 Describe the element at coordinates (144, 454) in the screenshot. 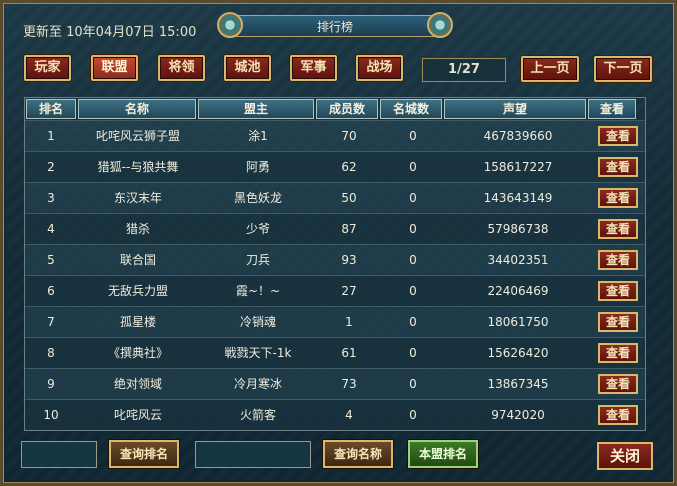

I see `query-rank-button: 查询排名` at that location.